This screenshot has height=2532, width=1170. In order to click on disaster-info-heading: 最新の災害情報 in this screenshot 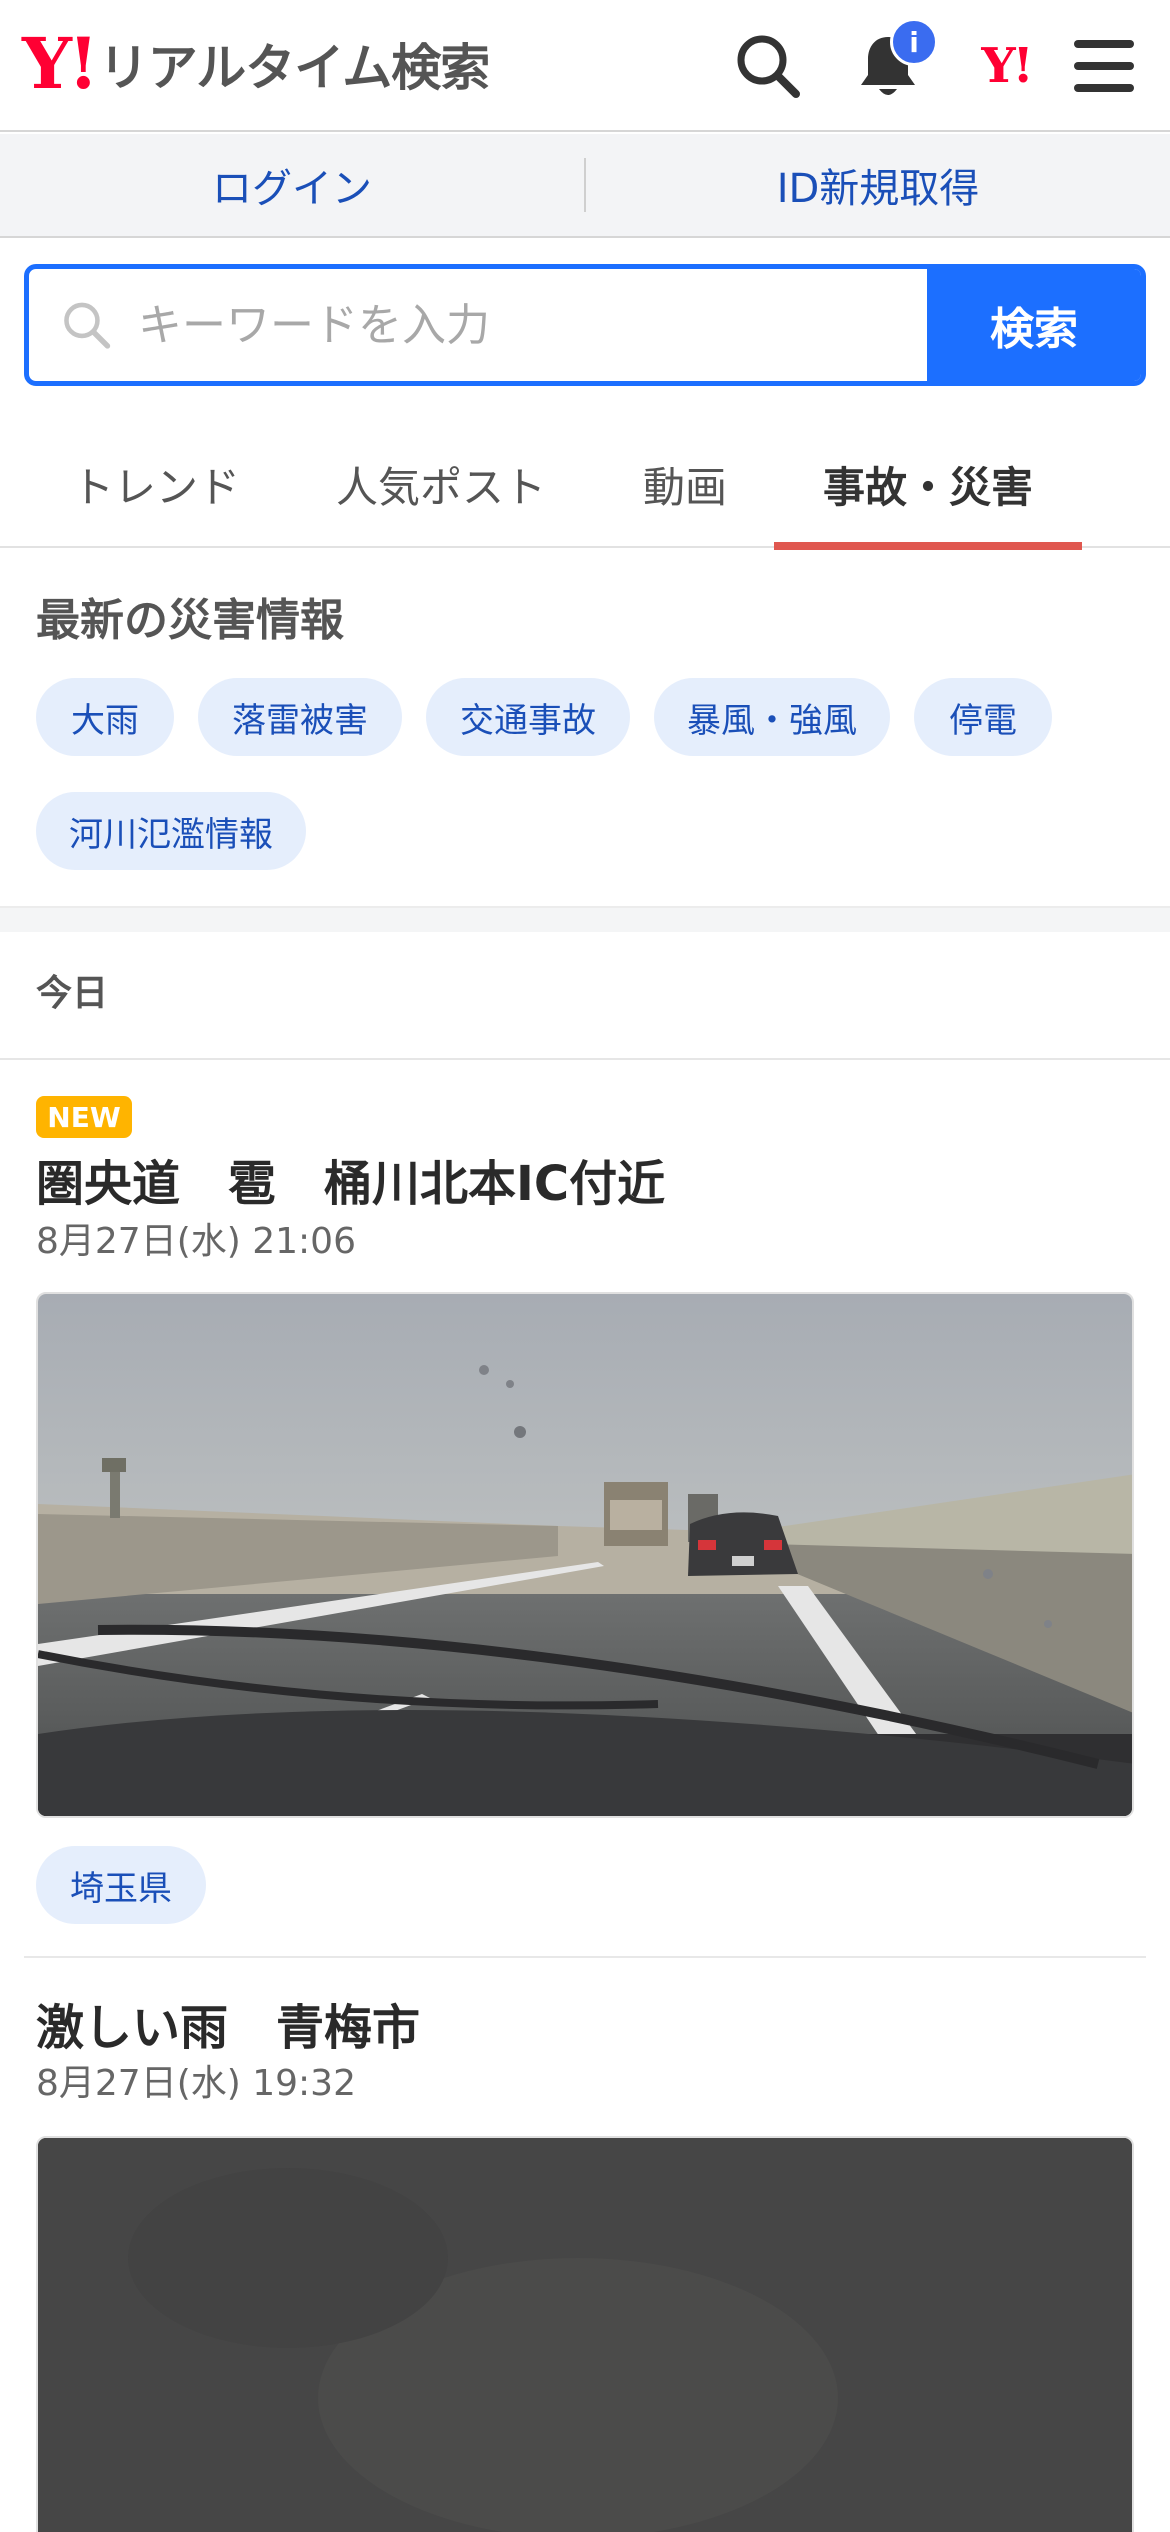, I will do `click(190, 620)`.